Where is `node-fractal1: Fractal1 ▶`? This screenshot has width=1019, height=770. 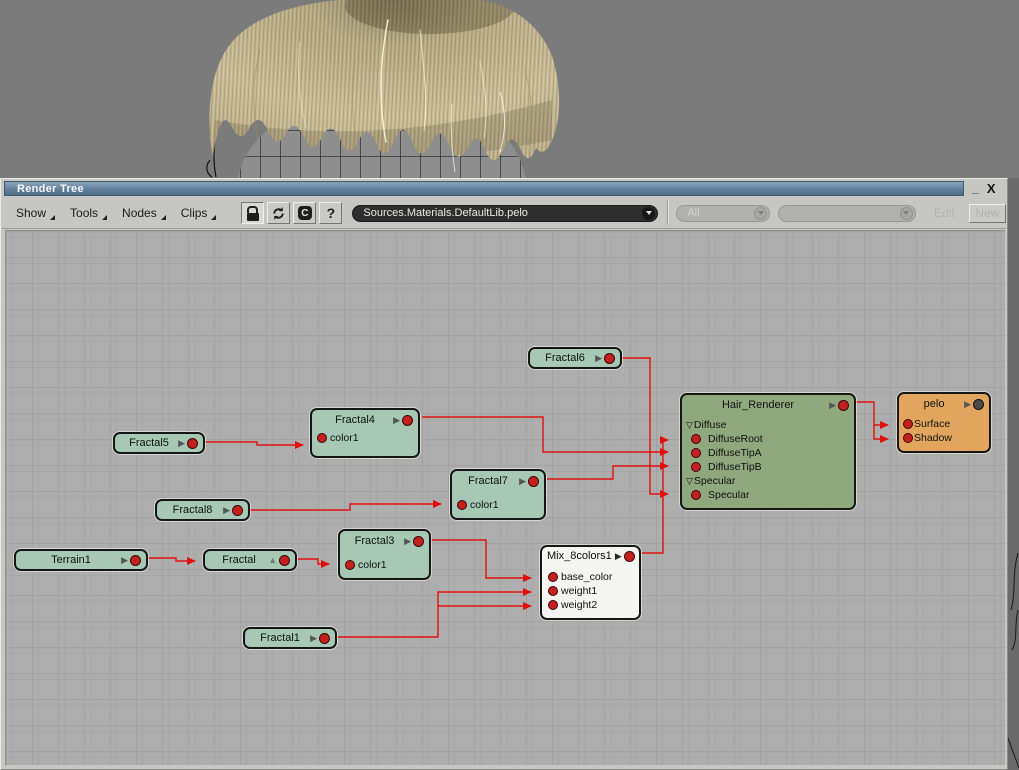
node-fractal1: Fractal1 ▶ is located at coordinates (290, 638).